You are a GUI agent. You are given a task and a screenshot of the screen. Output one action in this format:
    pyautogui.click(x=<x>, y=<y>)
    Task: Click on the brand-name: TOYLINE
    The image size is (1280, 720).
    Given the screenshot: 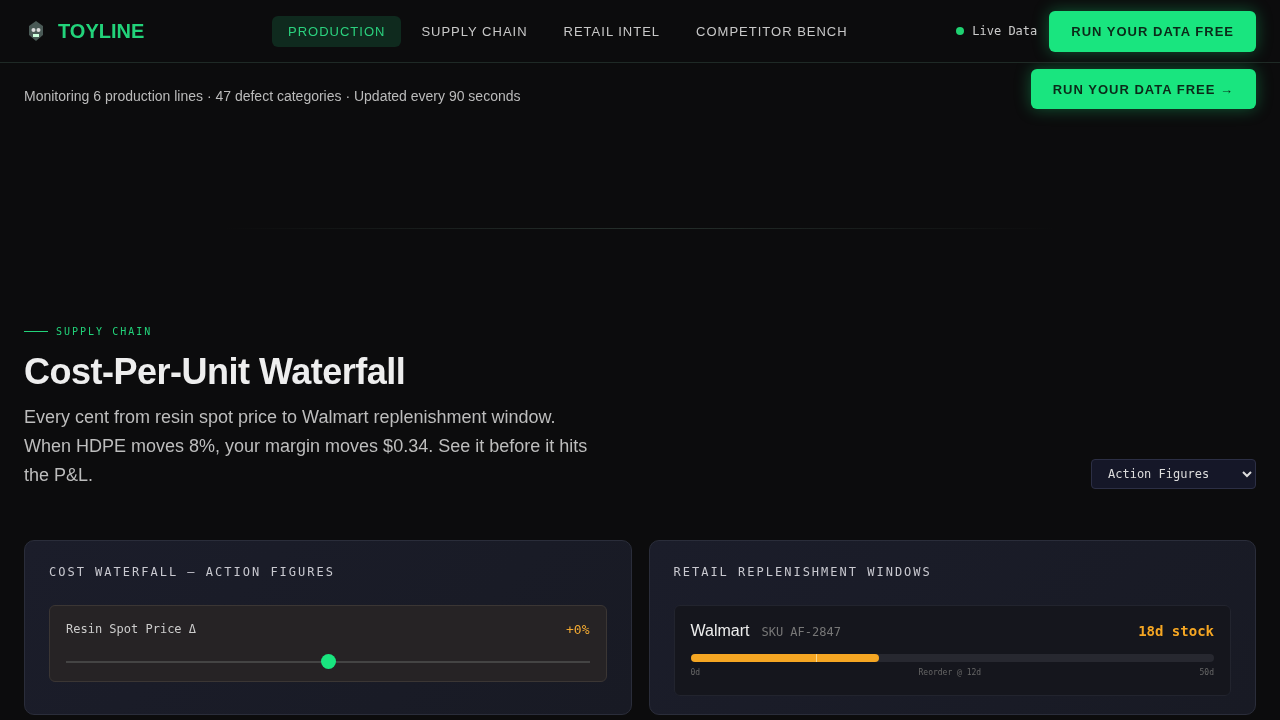 What is the action you would take?
    pyautogui.click(x=101, y=31)
    